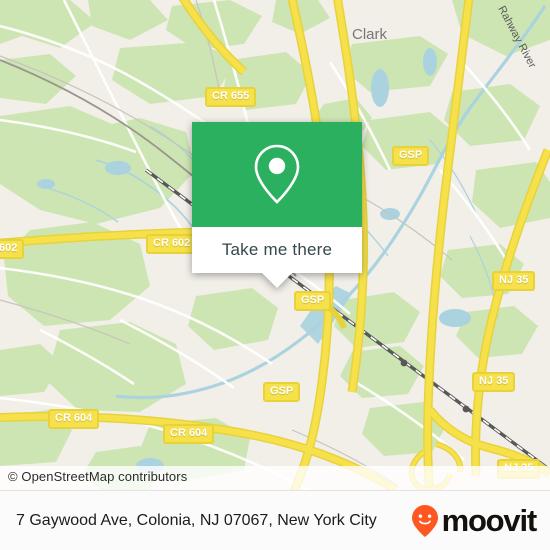 This screenshot has width=550, height=550. What do you see at coordinates (489, 520) in the screenshot?
I see `moovit-wordmark: moovit` at bounding box center [489, 520].